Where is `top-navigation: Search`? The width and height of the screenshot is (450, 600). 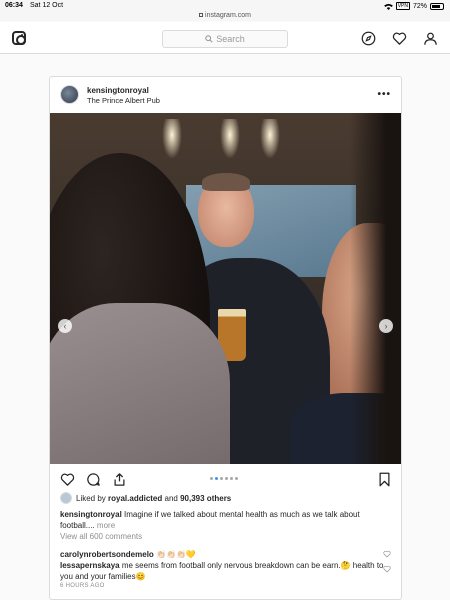
top-navigation: Search is located at coordinates (225, 38).